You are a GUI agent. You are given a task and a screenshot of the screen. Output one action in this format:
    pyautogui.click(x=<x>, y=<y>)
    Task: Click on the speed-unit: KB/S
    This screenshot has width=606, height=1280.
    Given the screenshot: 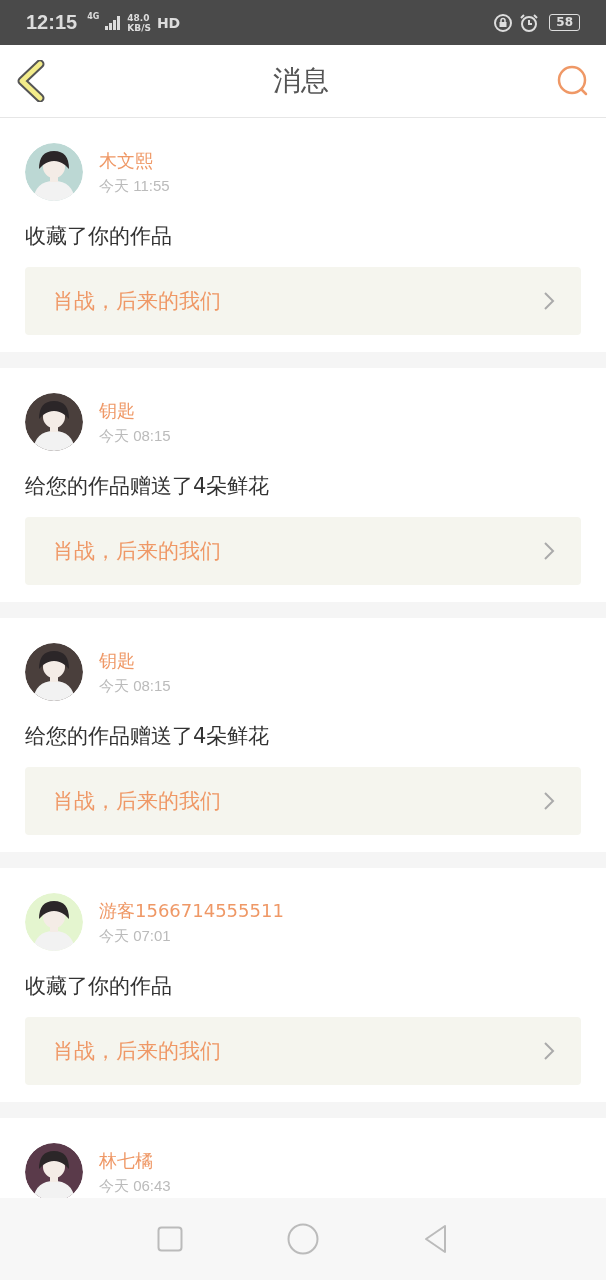 What is the action you would take?
    pyautogui.click(x=139, y=27)
    